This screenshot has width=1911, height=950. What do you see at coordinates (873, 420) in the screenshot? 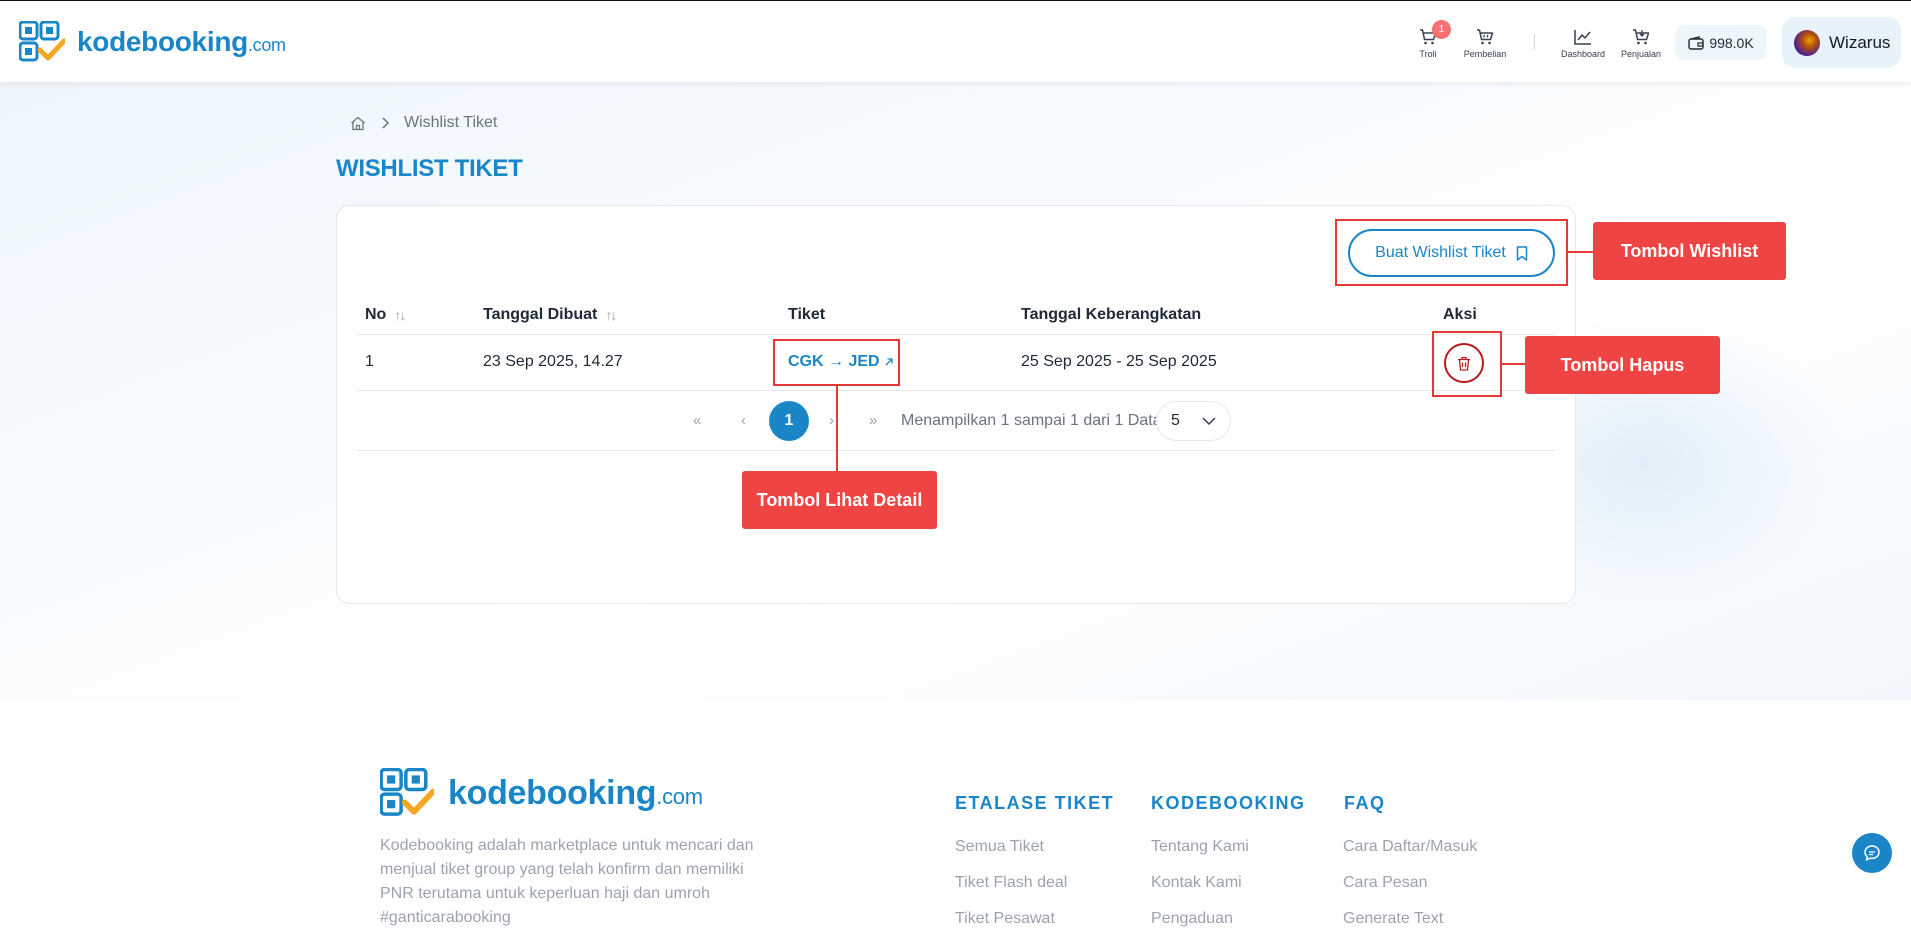
I see `last-page-button: »` at bounding box center [873, 420].